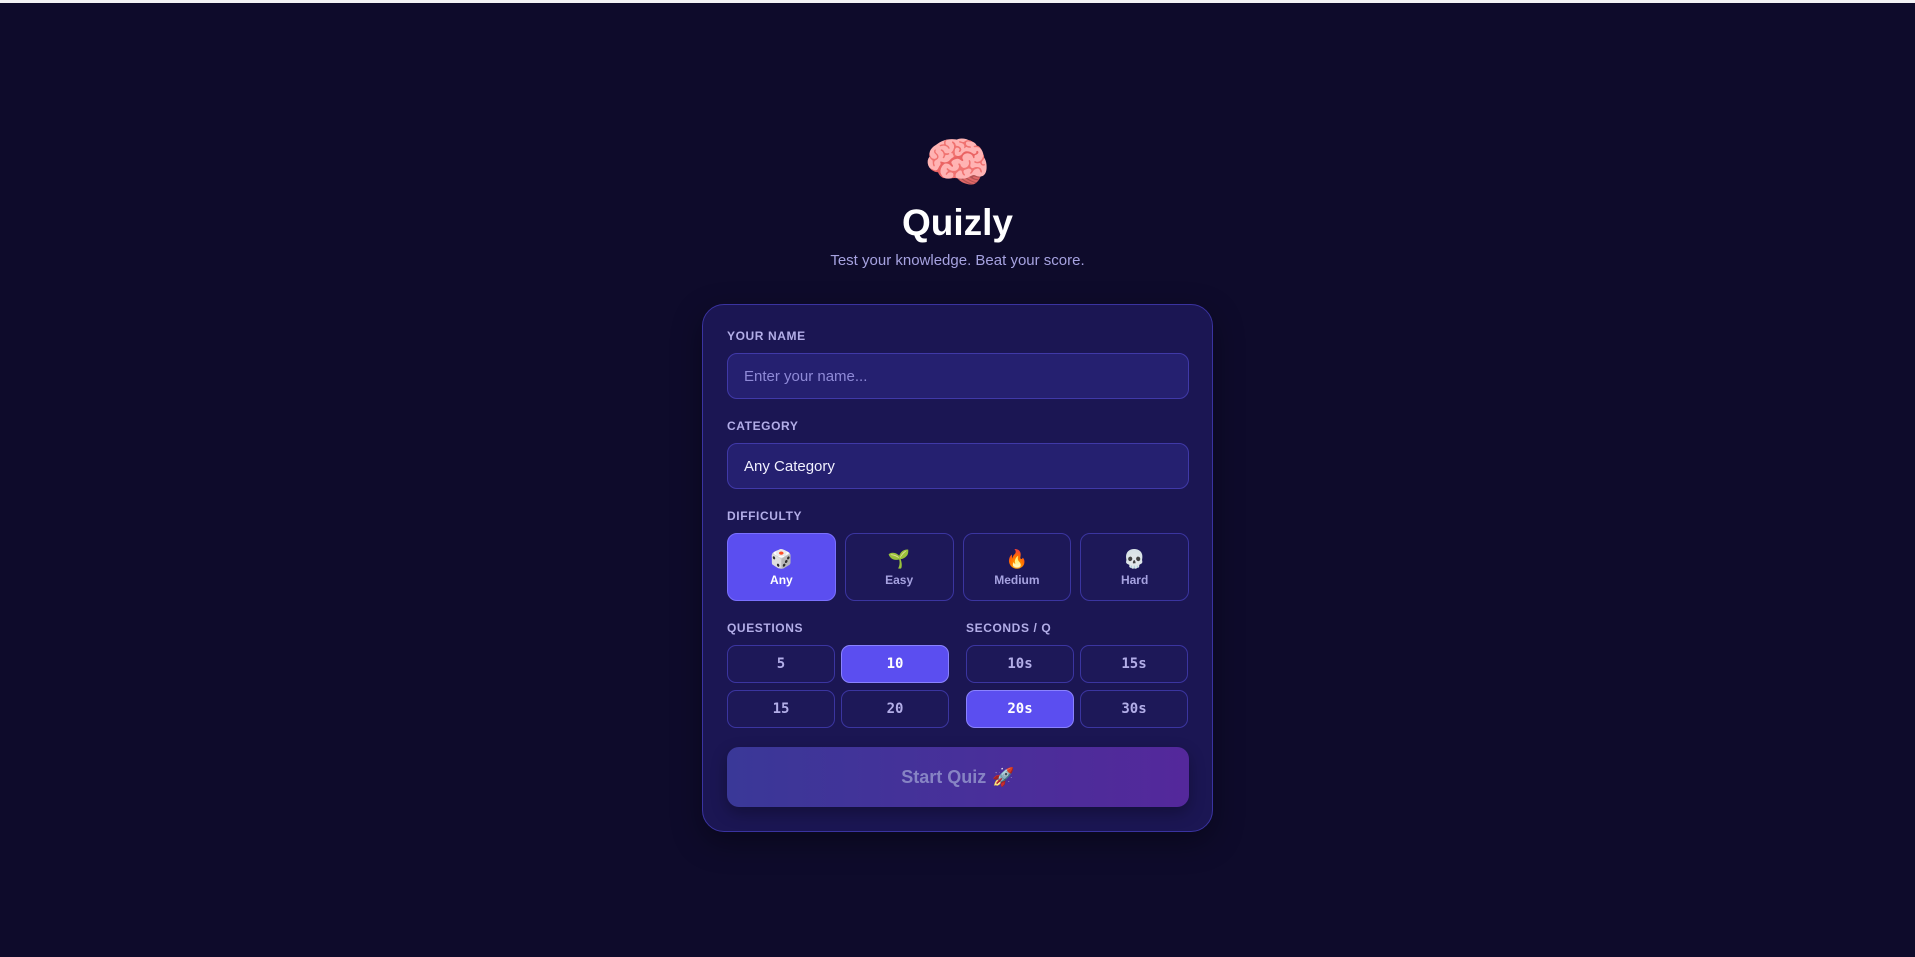 The image size is (1915, 957). Describe the element at coordinates (957, 260) in the screenshot. I see `app-subtitle: Test your knowledge. Beat your score.` at that location.